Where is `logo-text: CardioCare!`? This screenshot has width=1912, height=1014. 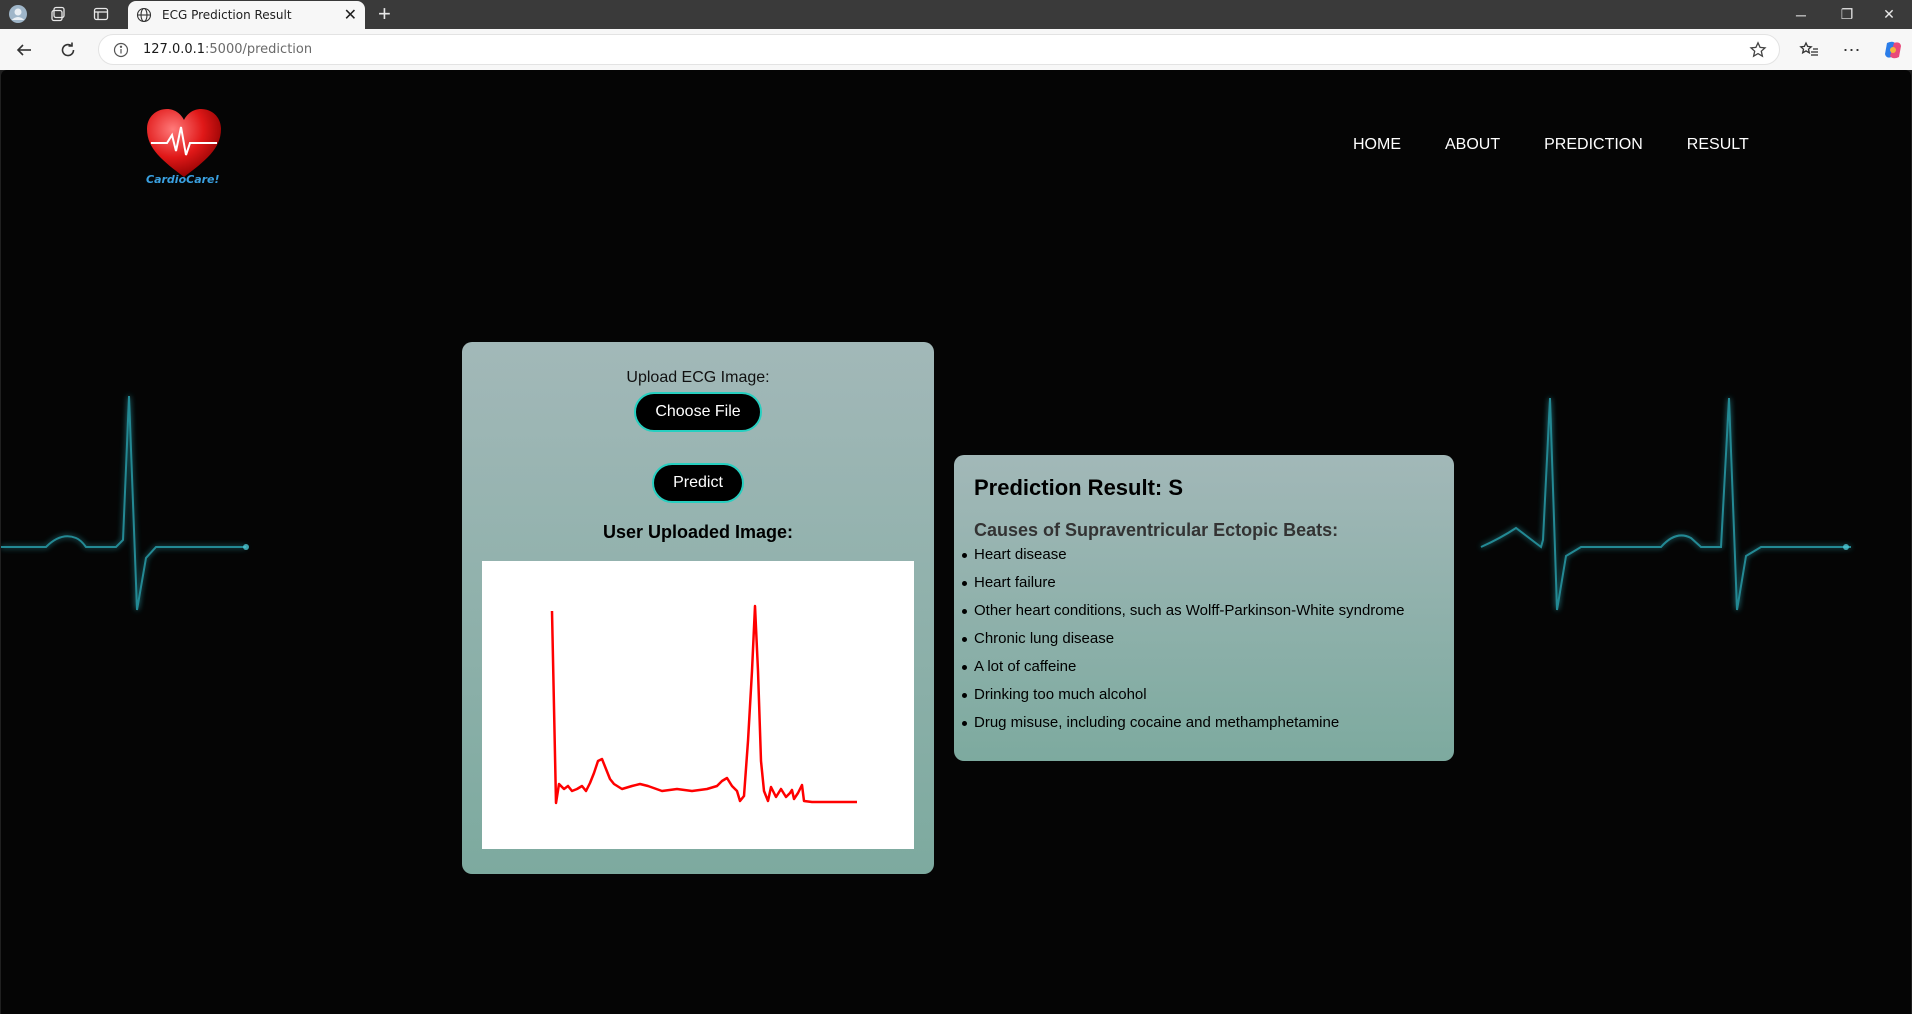
logo-text: CardioCare! is located at coordinates (183, 179).